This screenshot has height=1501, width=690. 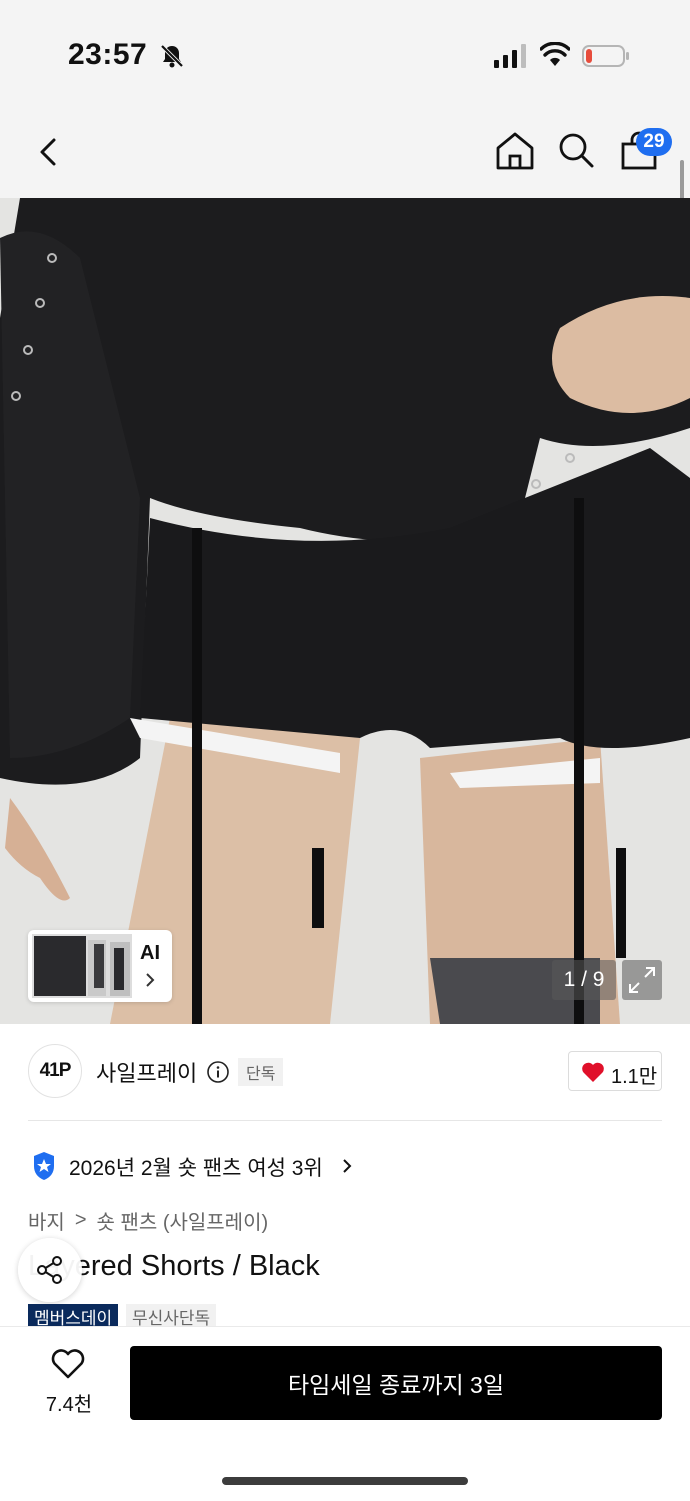 I want to click on share-icon, so click(x=49, y=1270).